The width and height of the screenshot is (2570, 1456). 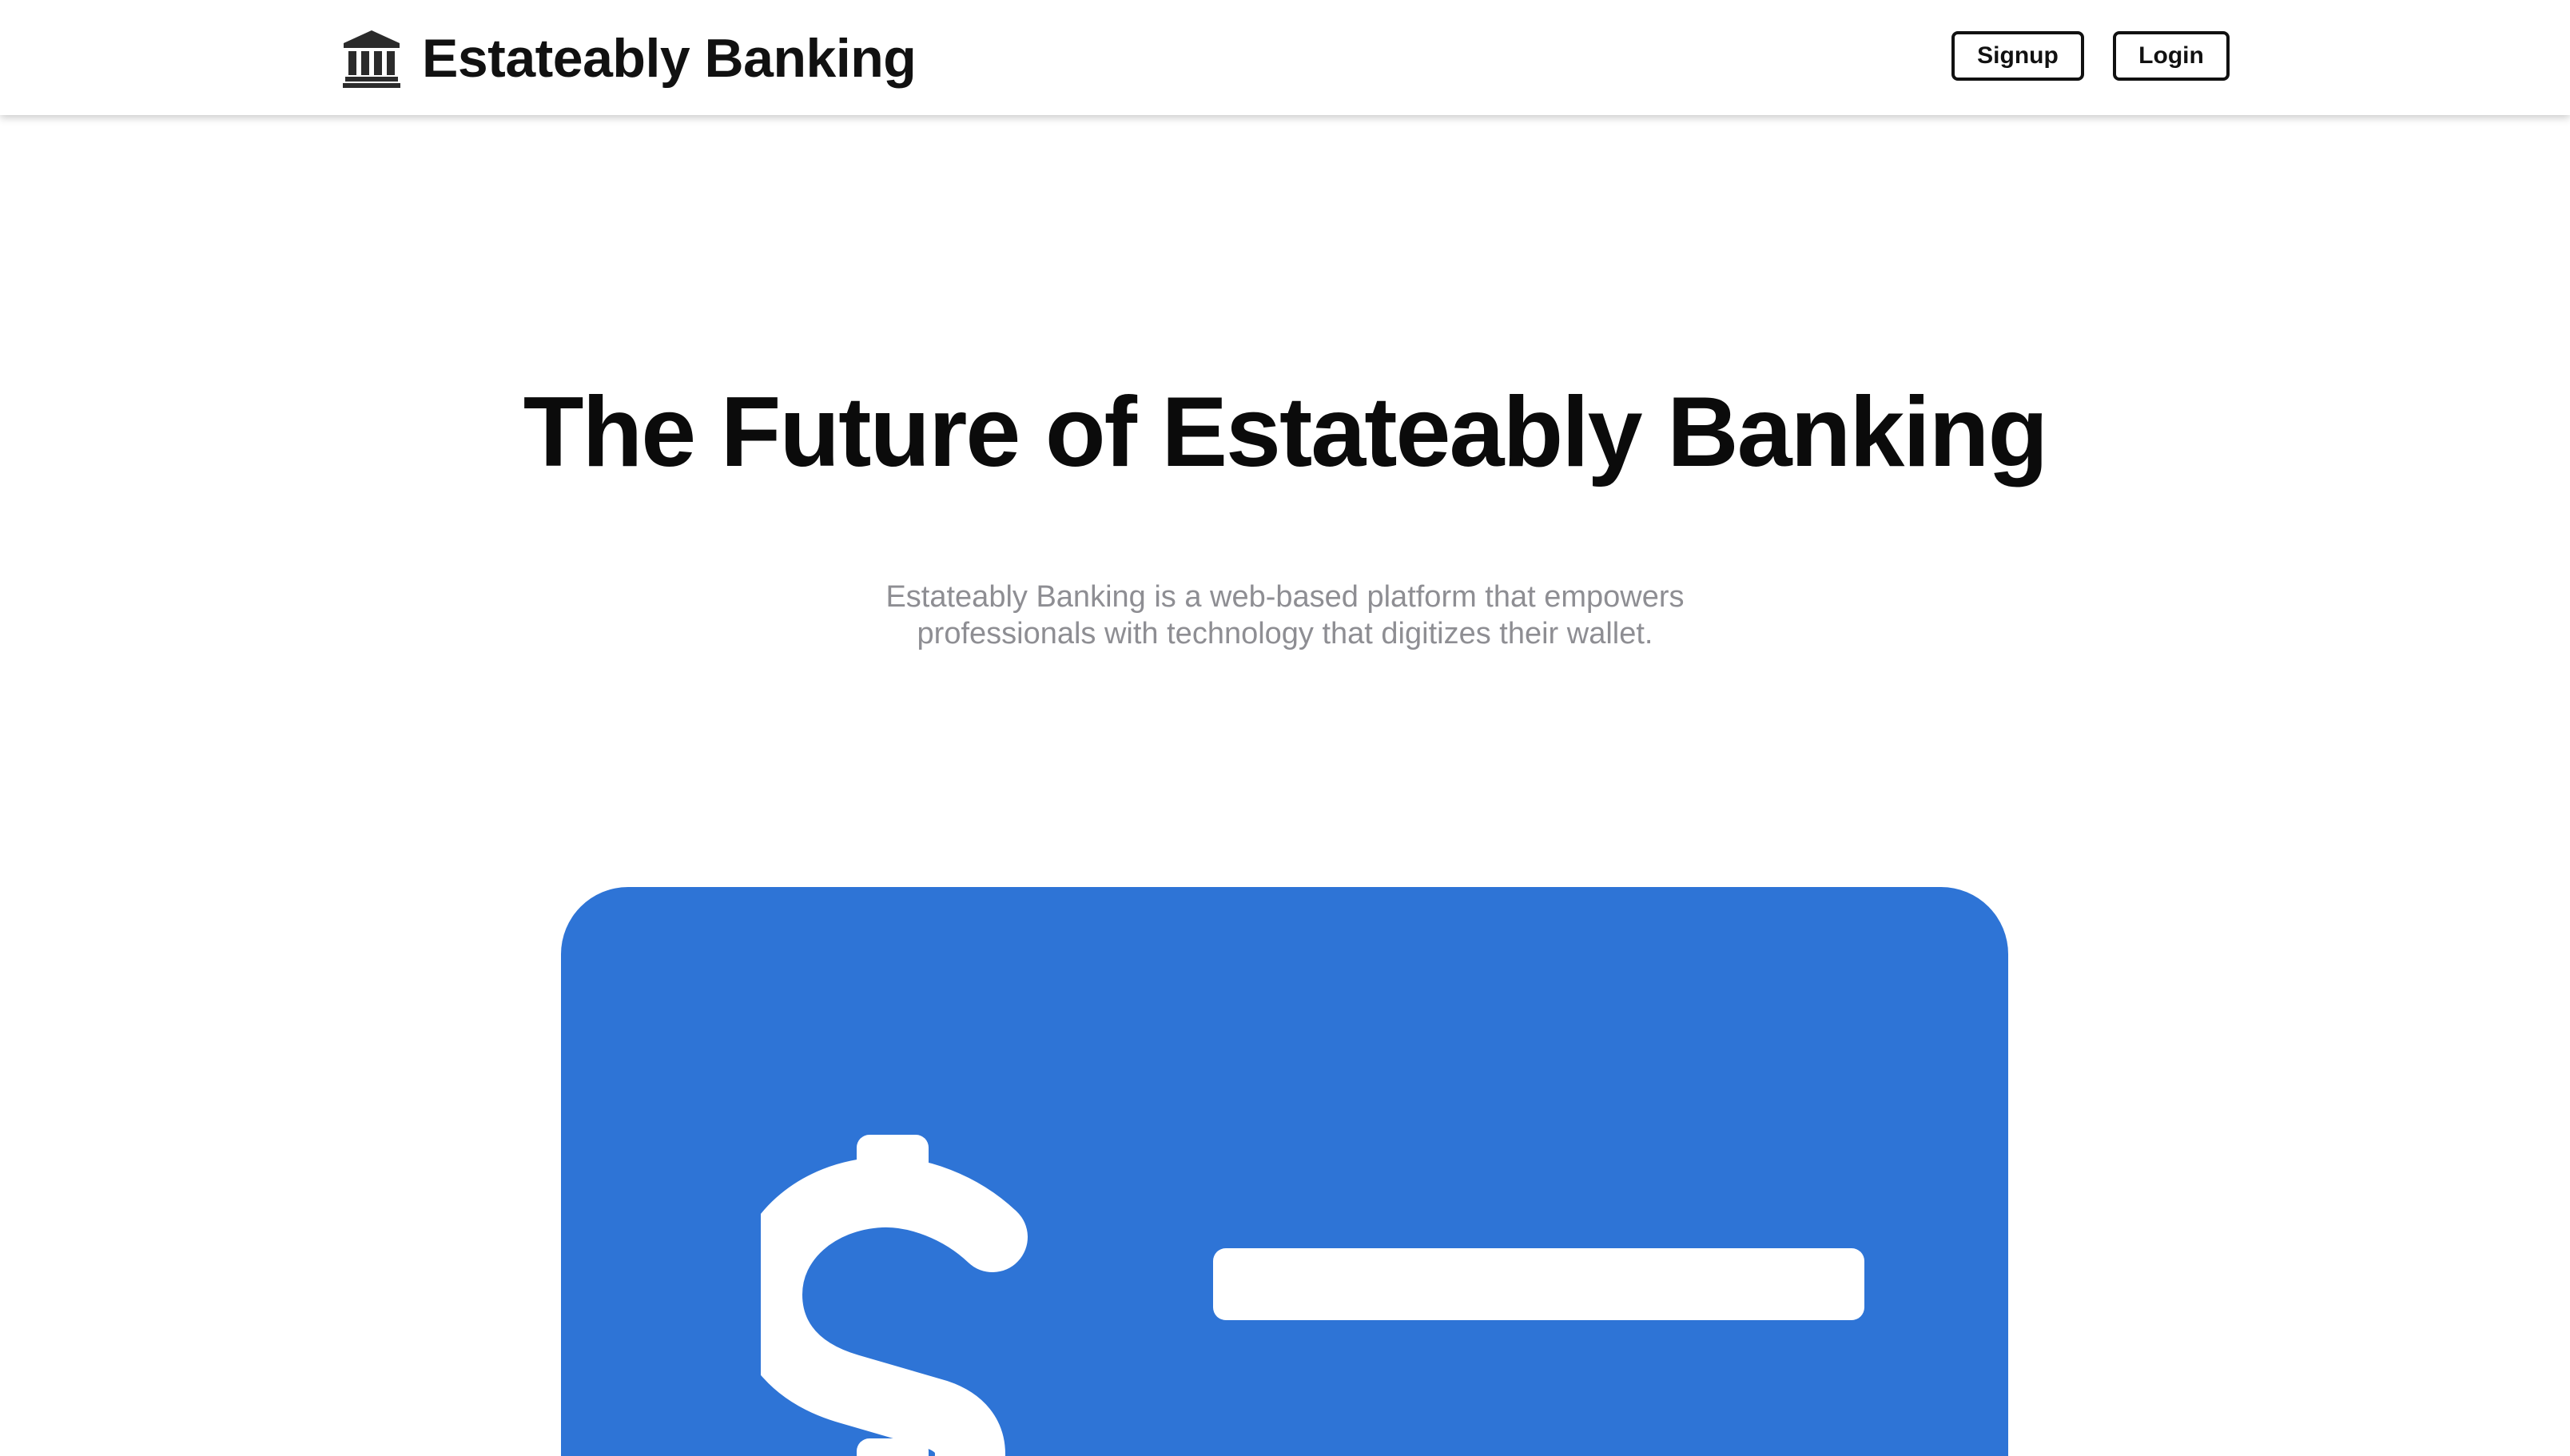 I want to click on bank-icon, so click(x=371, y=59).